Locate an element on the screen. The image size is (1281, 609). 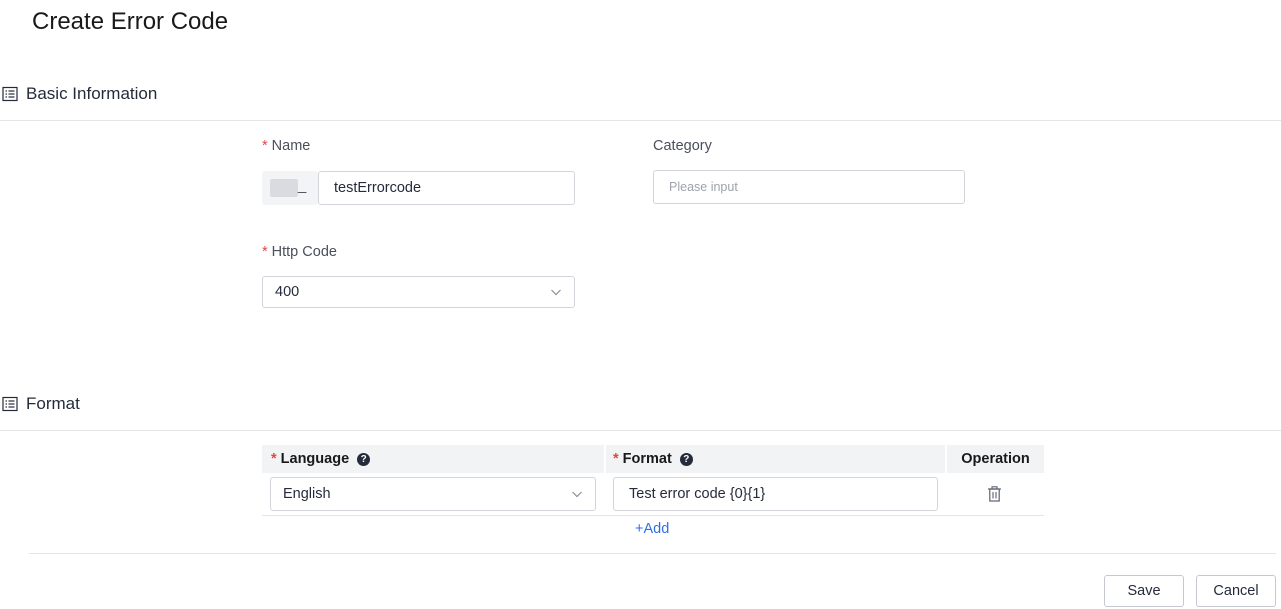
name-prefix: _ is located at coordinates (290, 188).